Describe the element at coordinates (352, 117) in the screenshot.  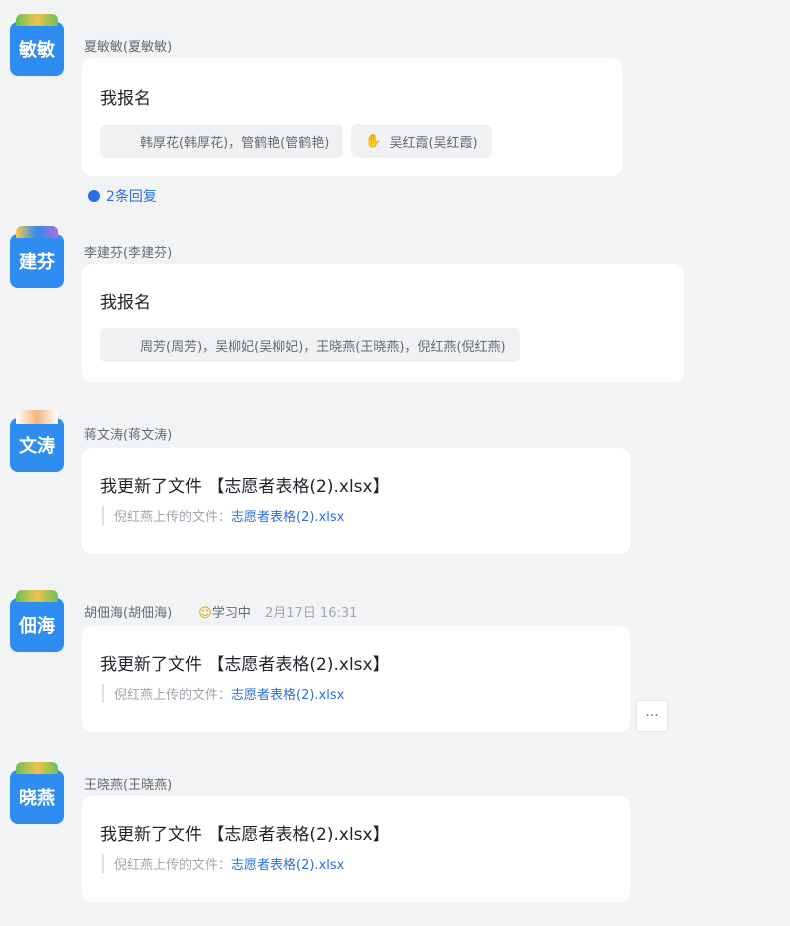
I see `message-bubble: 我报名 韩厚花(韩厚花)，管鹤艳(管鹤艳) ✋ 吴红霞(吴红霞)` at that location.